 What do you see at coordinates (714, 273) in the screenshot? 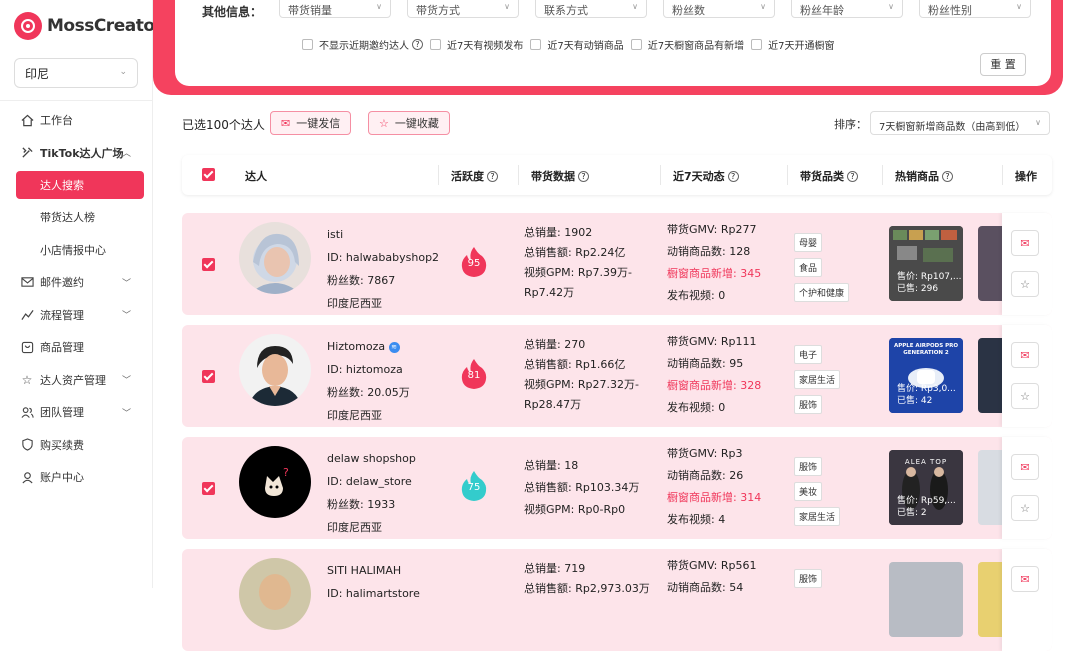
I see `showcase-new-7d: 橱窗商品新增: 345` at bounding box center [714, 273].